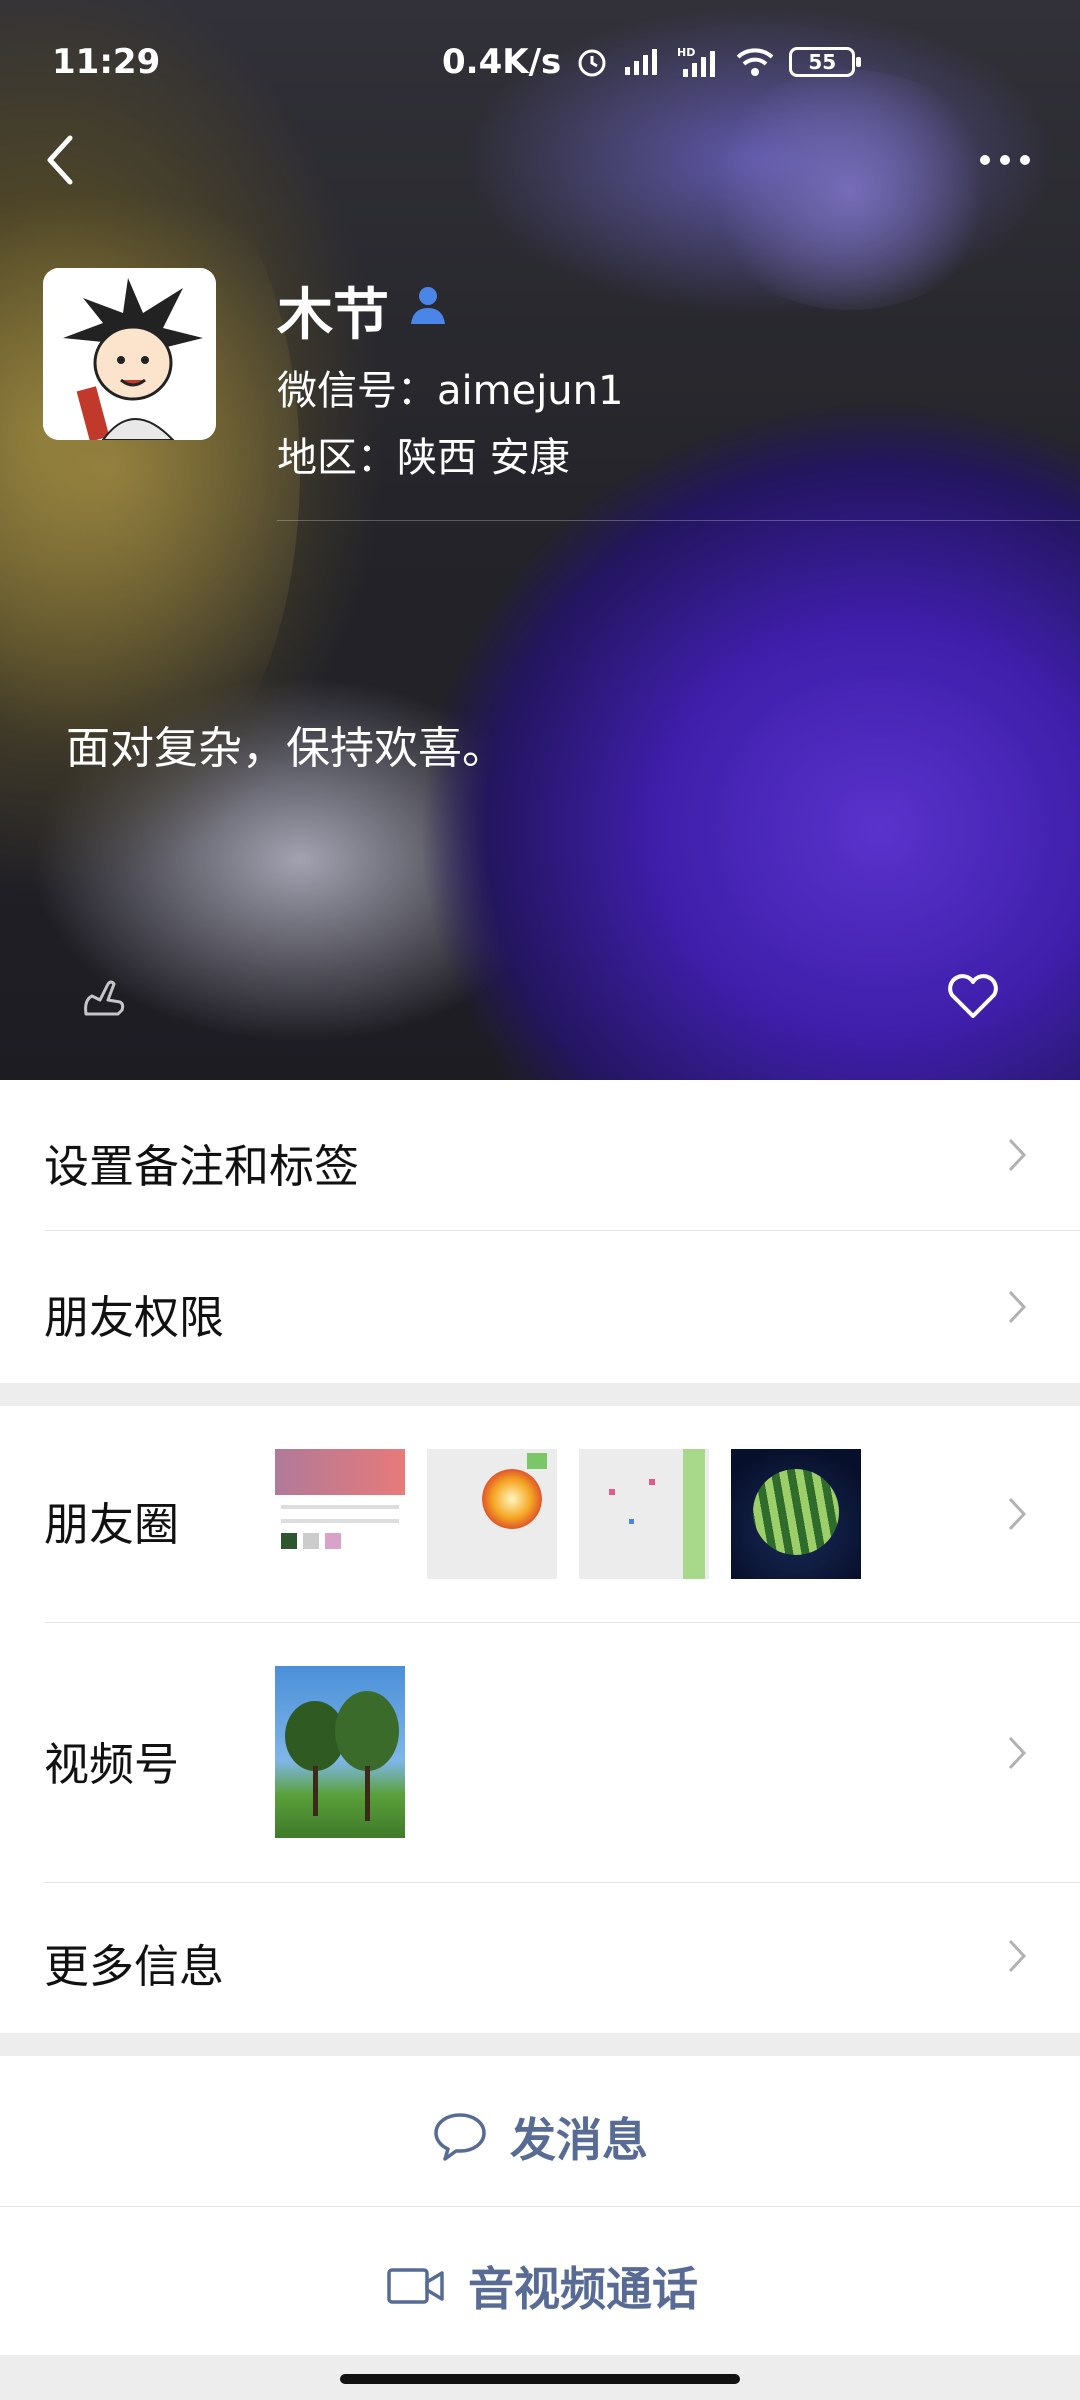 Image resolution: width=1080 pixels, height=2400 pixels. I want to click on avatar, so click(129, 354).